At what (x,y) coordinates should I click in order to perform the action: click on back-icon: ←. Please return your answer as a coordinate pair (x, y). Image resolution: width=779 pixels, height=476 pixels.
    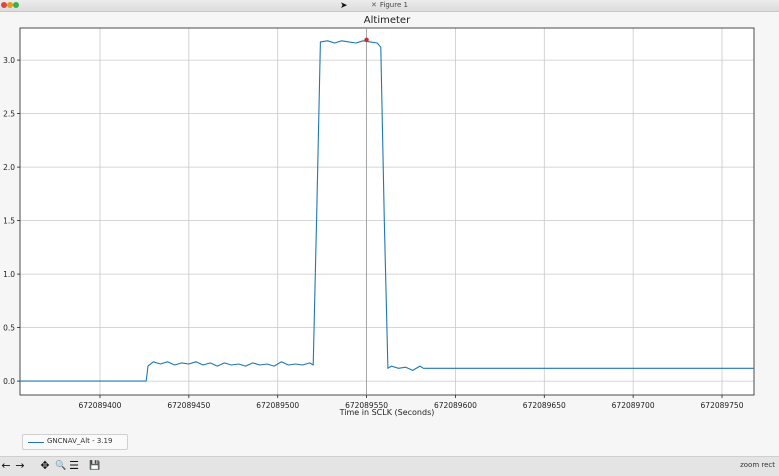
    Looking at the image, I should click on (6, 465).